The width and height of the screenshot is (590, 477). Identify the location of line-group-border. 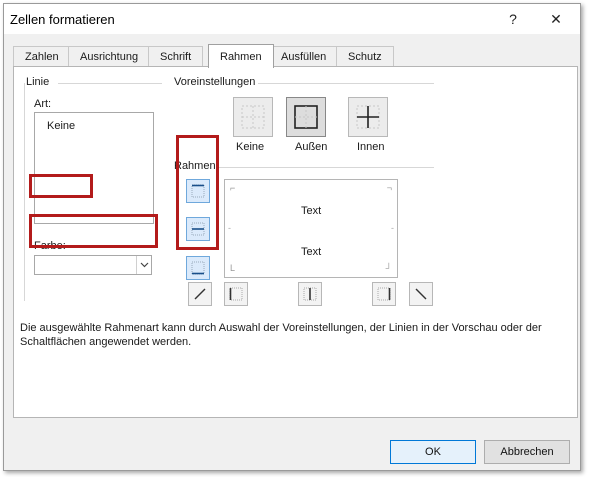
(24, 192).